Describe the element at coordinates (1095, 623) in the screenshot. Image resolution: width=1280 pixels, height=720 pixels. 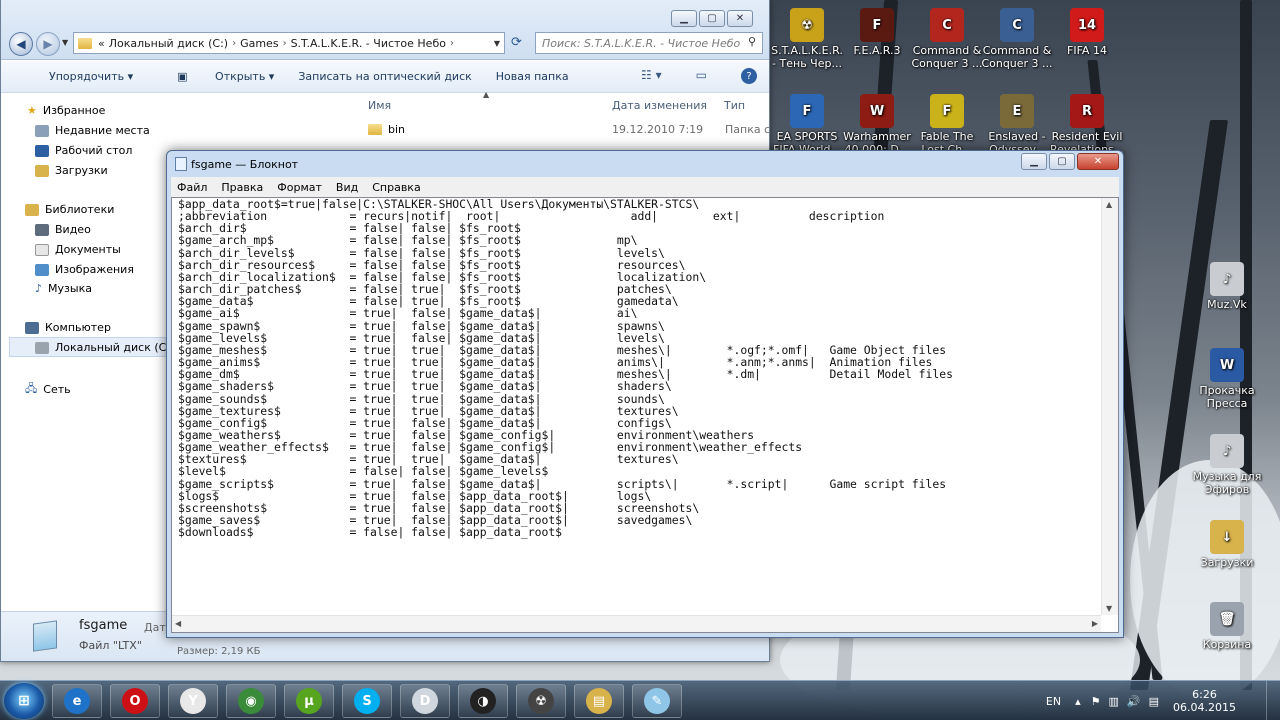
I see `scroll-right-icon: ▶` at that location.